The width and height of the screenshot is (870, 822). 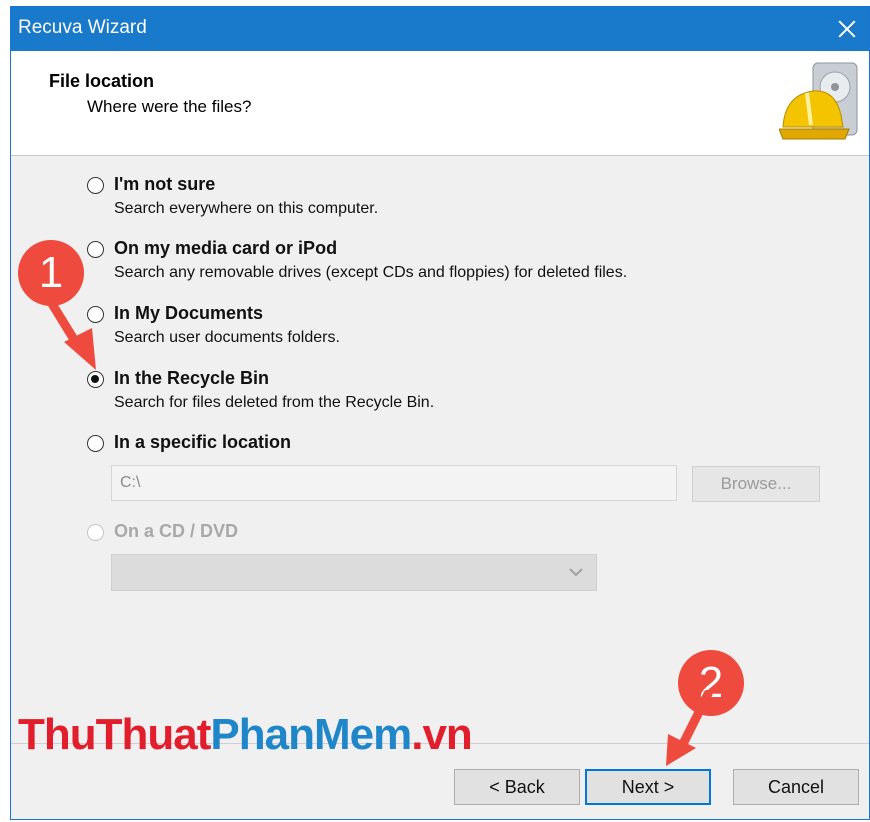 What do you see at coordinates (440, 29) in the screenshot?
I see `title-bar: Recuva Wizard` at bounding box center [440, 29].